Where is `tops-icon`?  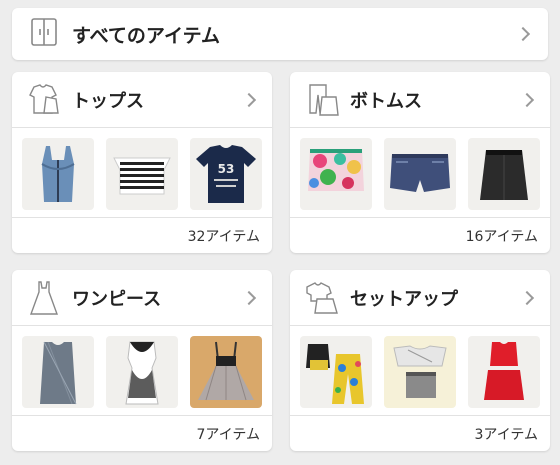
tops-icon is located at coordinates (44, 100).